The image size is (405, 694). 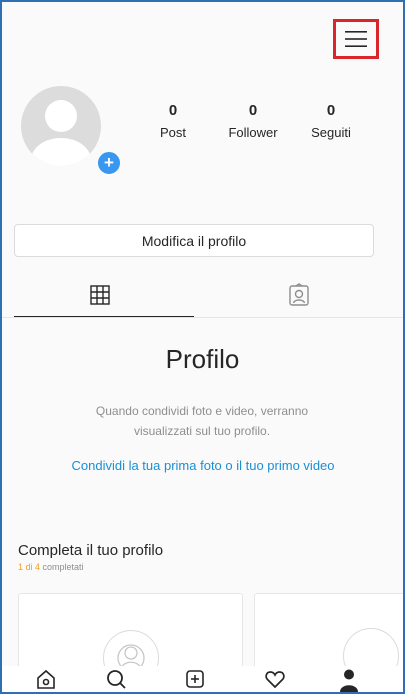 I want to click on nav-activity, so click(x=275, y=680).